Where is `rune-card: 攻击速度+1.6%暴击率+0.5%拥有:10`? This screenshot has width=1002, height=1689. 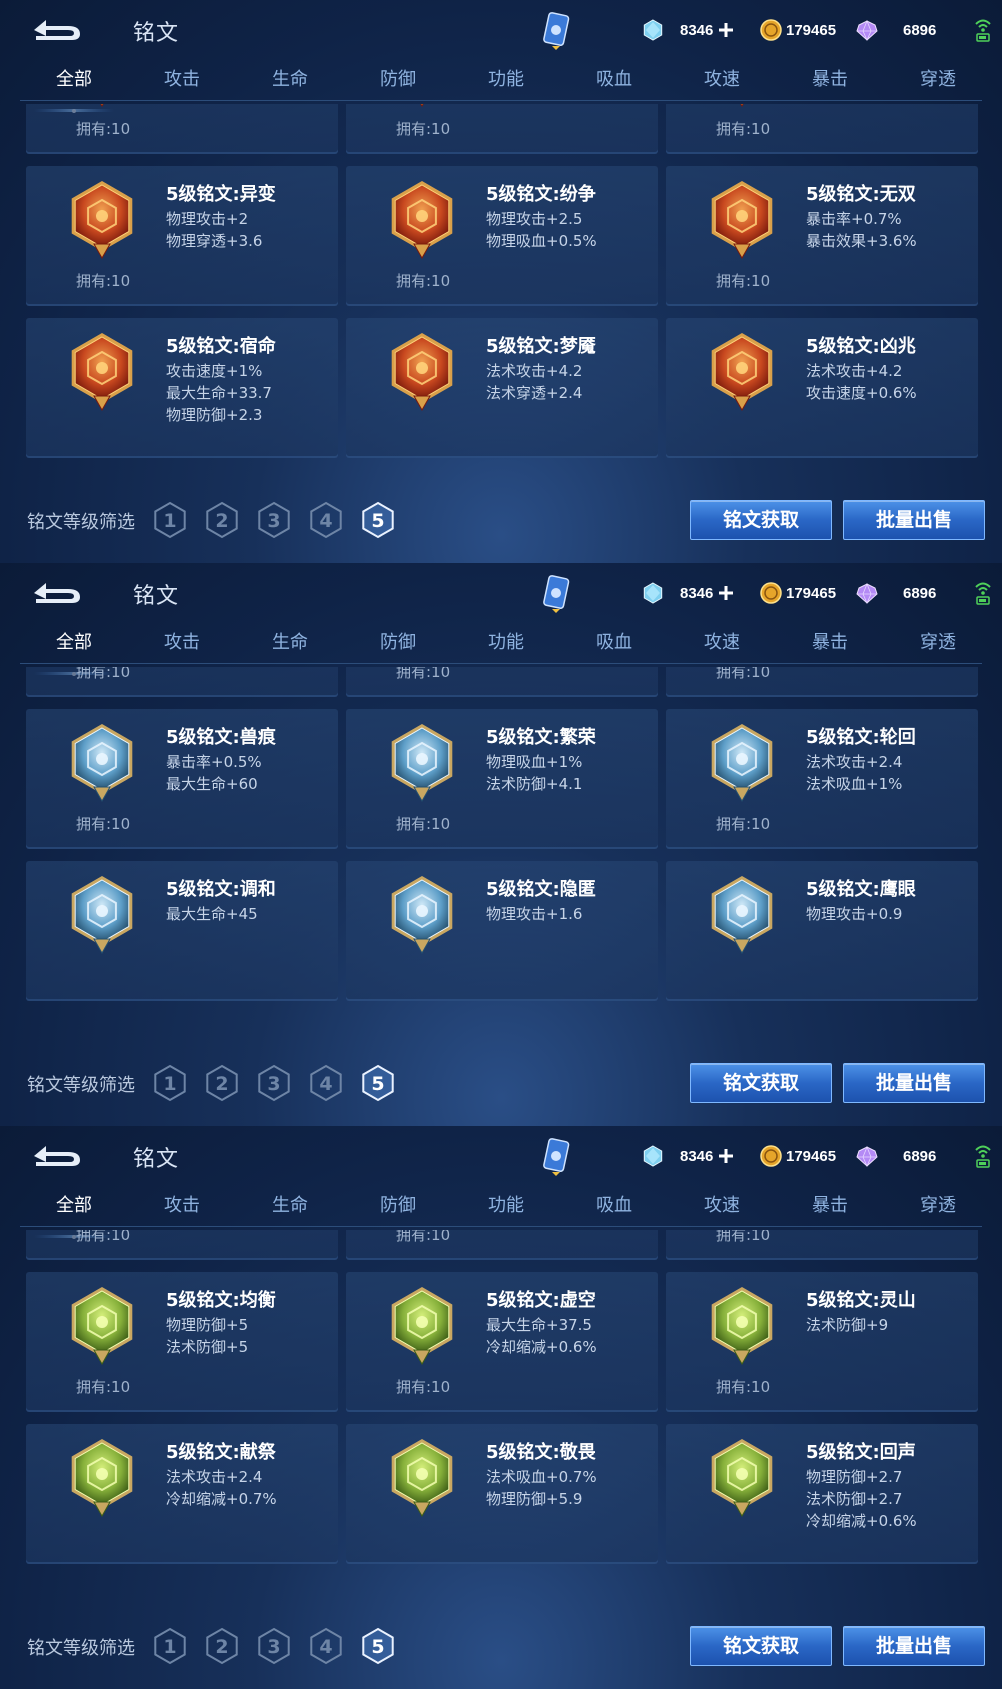 rune-card: 攻击速度+1.6%暴击率+0.5%拥有:10 is located at coordinates (822, 129).